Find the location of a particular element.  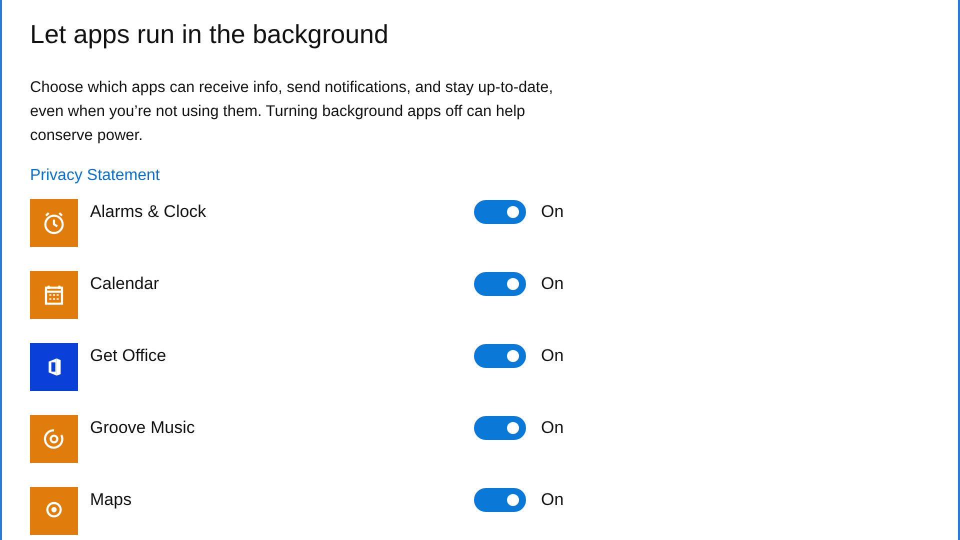

page-heading: Let apps run in the background is located at coordinates (210, 34).